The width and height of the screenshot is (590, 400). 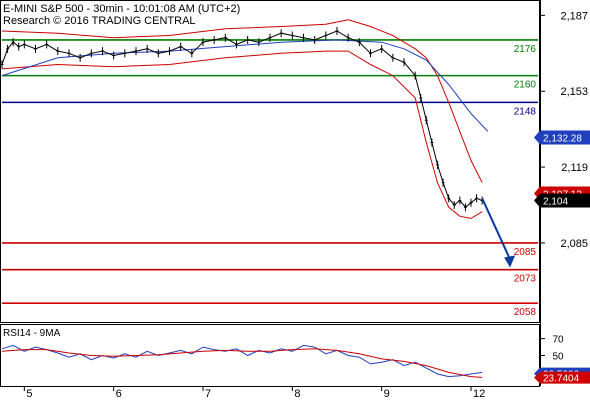 I want to click on x-tick-label: 7, so click(x=208, y=394).